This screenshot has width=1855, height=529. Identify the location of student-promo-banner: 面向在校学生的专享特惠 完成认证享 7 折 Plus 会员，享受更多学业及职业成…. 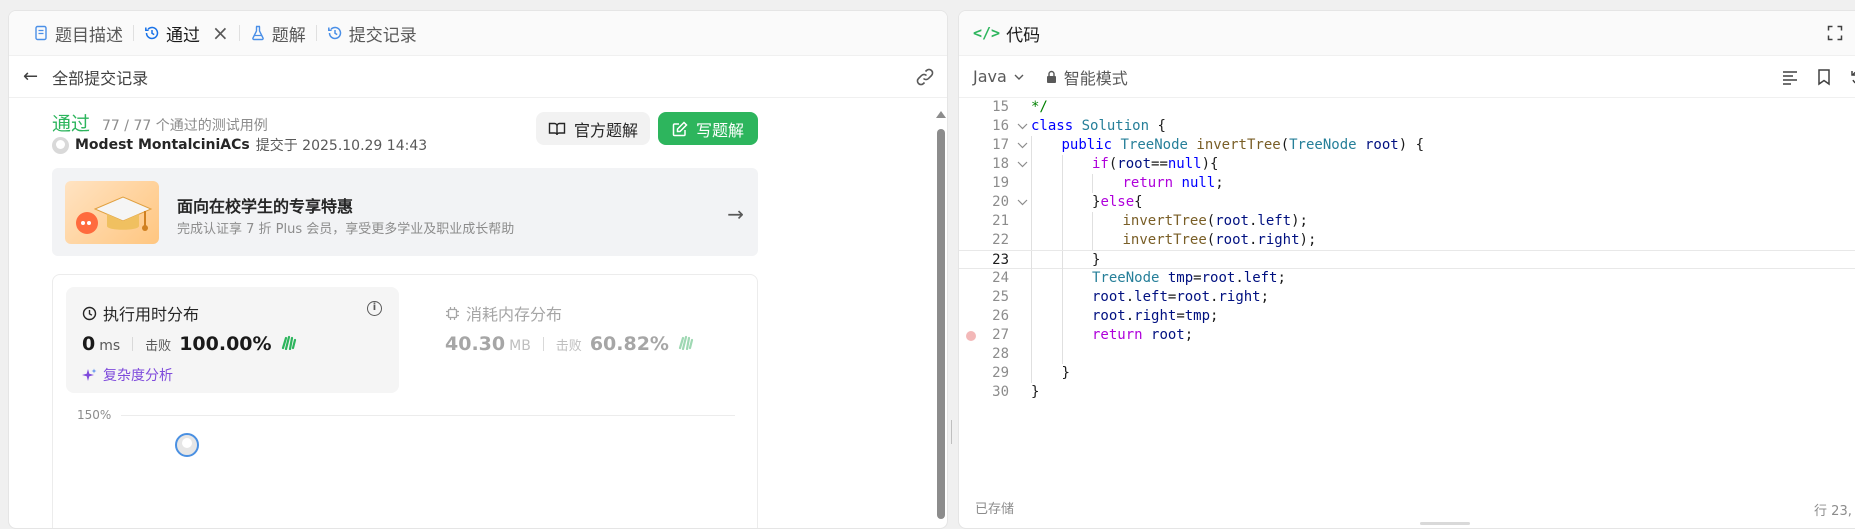
(405, 212).